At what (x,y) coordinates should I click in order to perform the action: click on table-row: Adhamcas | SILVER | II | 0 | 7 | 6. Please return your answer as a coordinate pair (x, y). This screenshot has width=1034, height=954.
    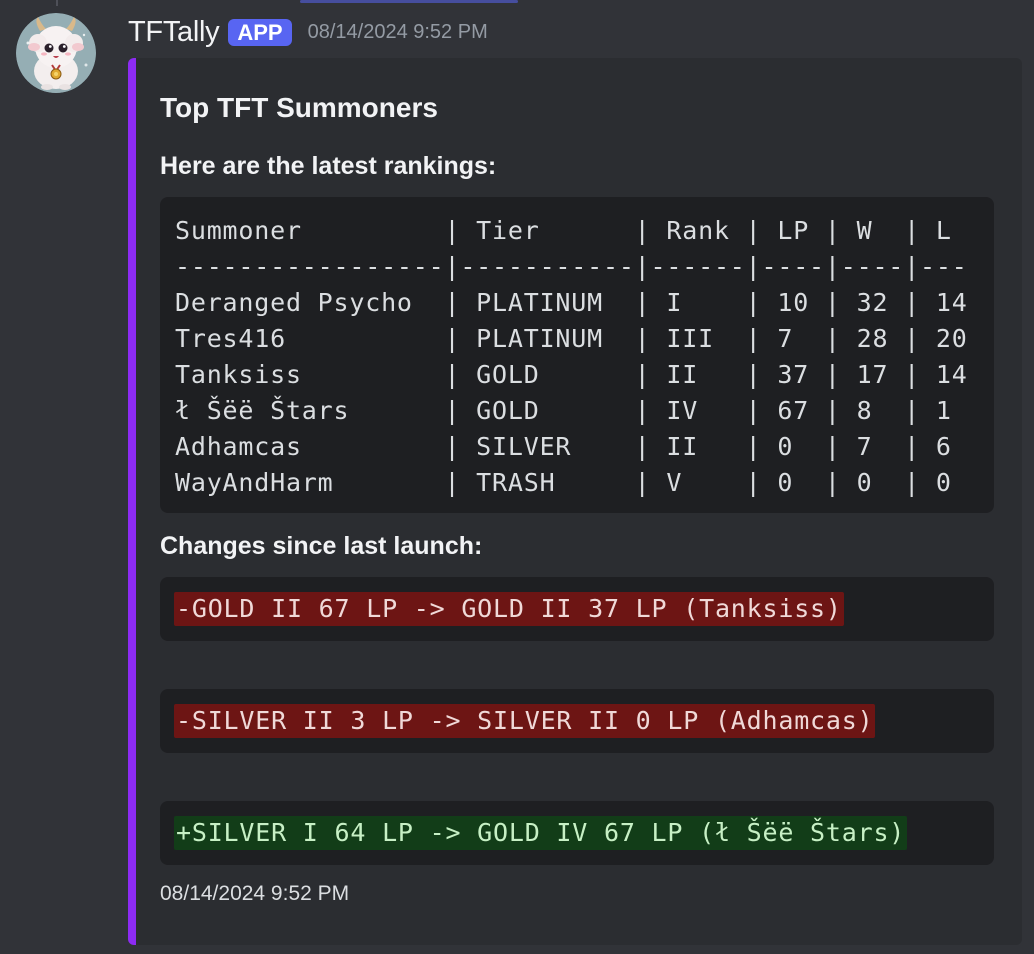
    Looking at the image, I should click on (563, 446).